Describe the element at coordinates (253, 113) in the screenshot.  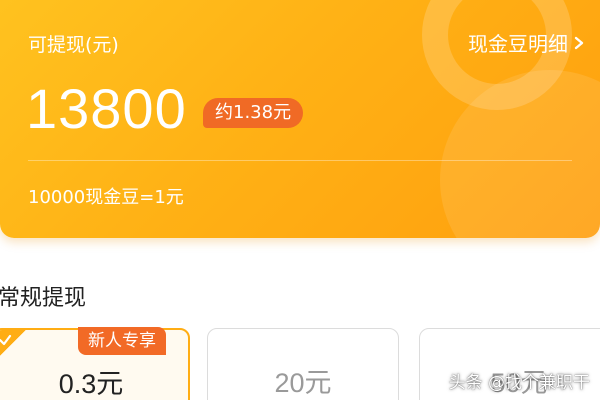
I see `approx-value-badge: 约1.38元` at that location.